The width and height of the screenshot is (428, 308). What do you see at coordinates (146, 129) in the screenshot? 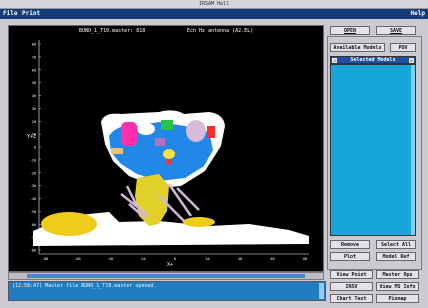
I see `white-component` at bounding box center [146, 129].